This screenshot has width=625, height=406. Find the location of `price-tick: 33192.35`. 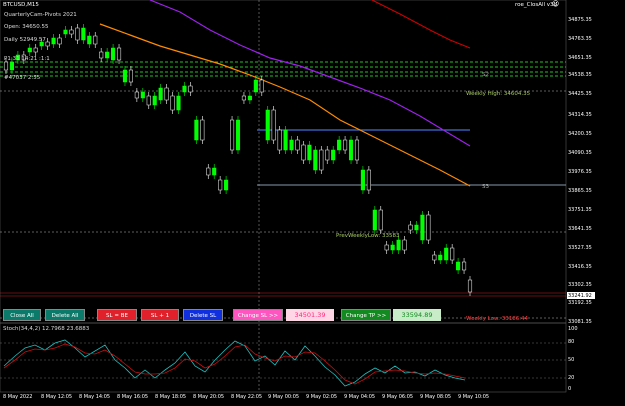

price-tick: 33192.35 is located at coordinates (580, 303).